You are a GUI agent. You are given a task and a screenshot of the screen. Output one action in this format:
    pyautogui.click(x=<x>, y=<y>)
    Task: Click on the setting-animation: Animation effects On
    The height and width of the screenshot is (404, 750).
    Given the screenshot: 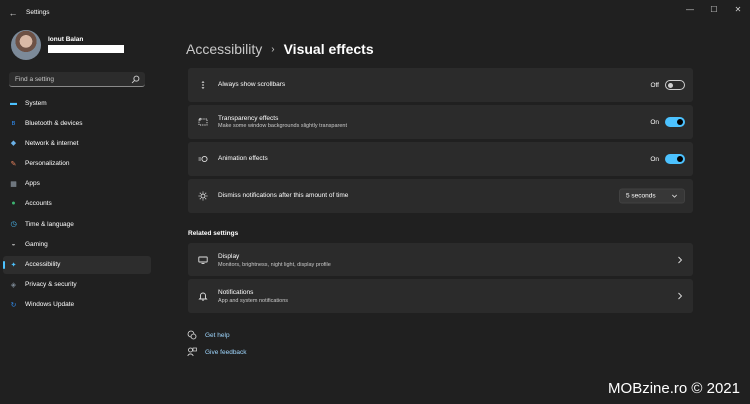 What is the action you would take?
    pyautogui.click(x=440, y=159)
    